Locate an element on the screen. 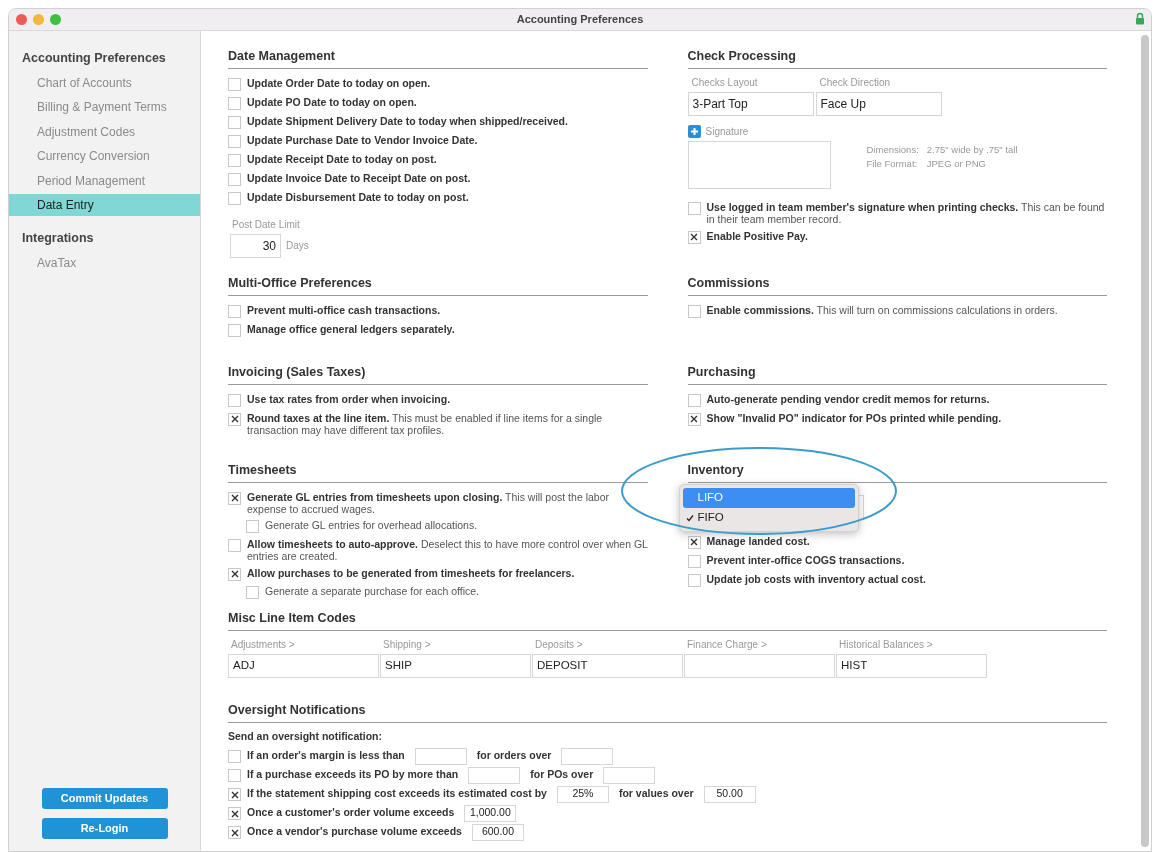 Image resolution: width=1154 pixels, height=852 pixels. window-title: Accounting Preferences is located at coordinates (580, 20).